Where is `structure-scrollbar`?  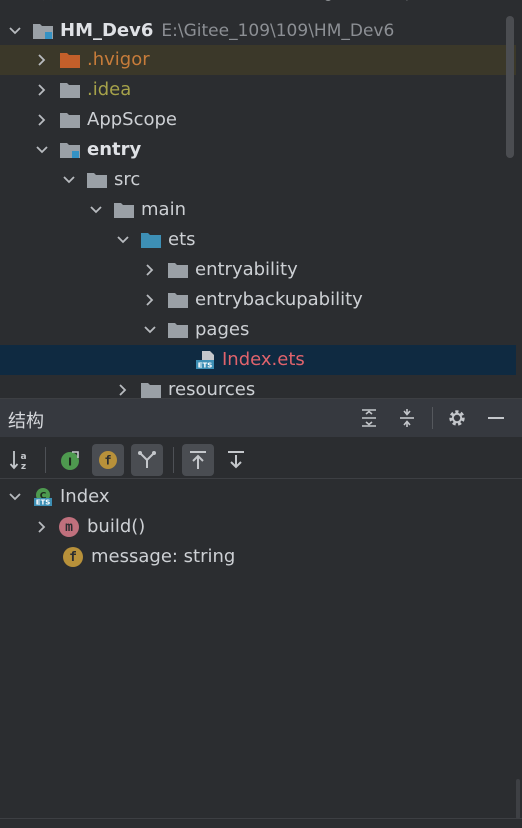
structure-scrollbar is located at coordinates (518, 799).